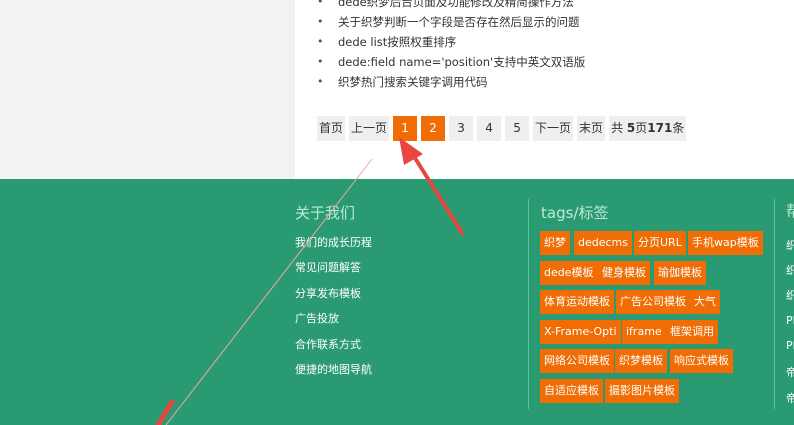  I want to click on about-us-title: 关于我们, so click(325, 213).